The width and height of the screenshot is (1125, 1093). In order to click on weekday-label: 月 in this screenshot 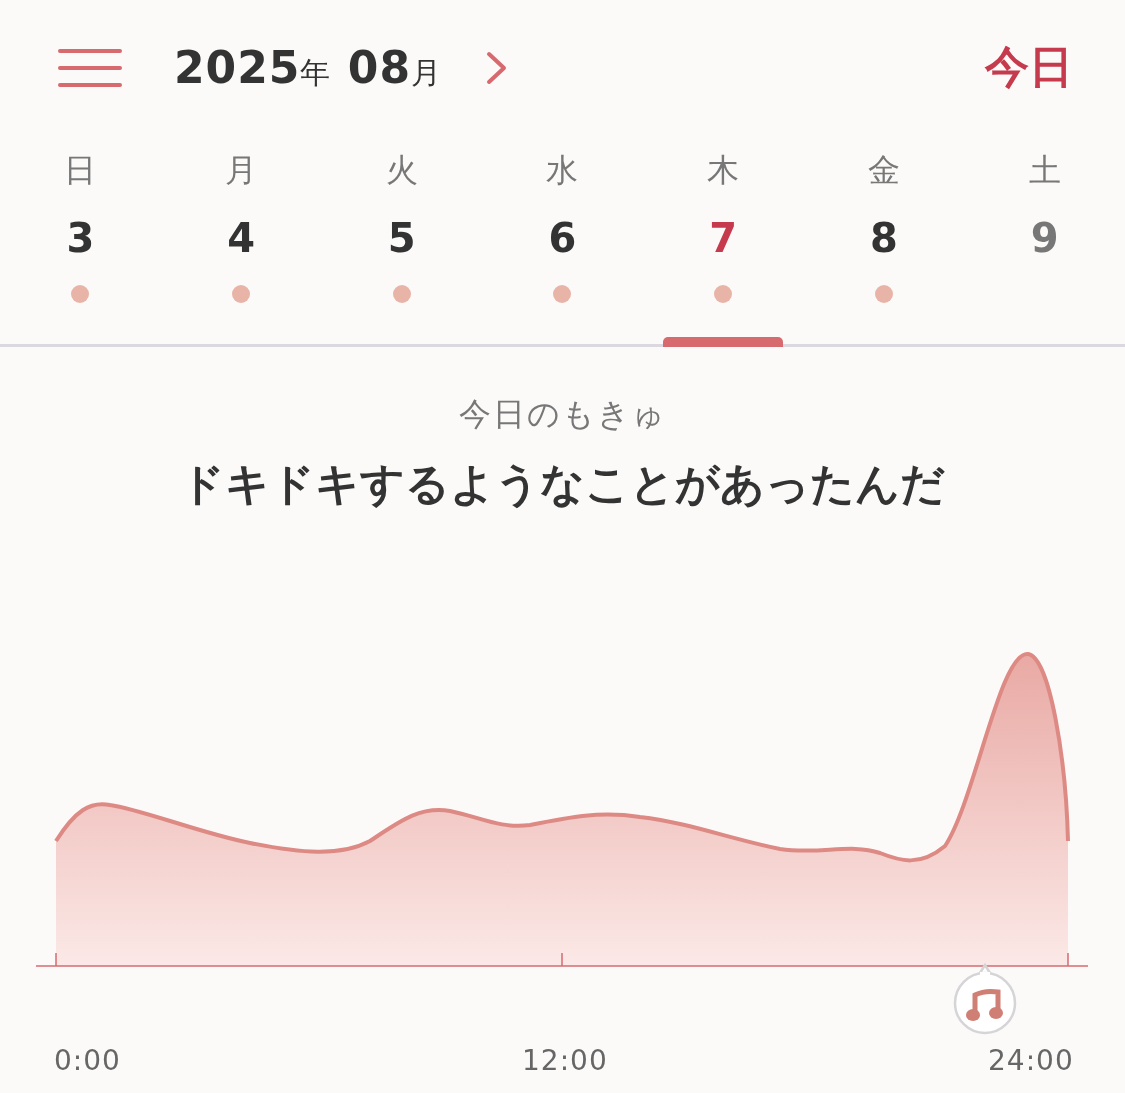, I will do `click(241, 170)`.